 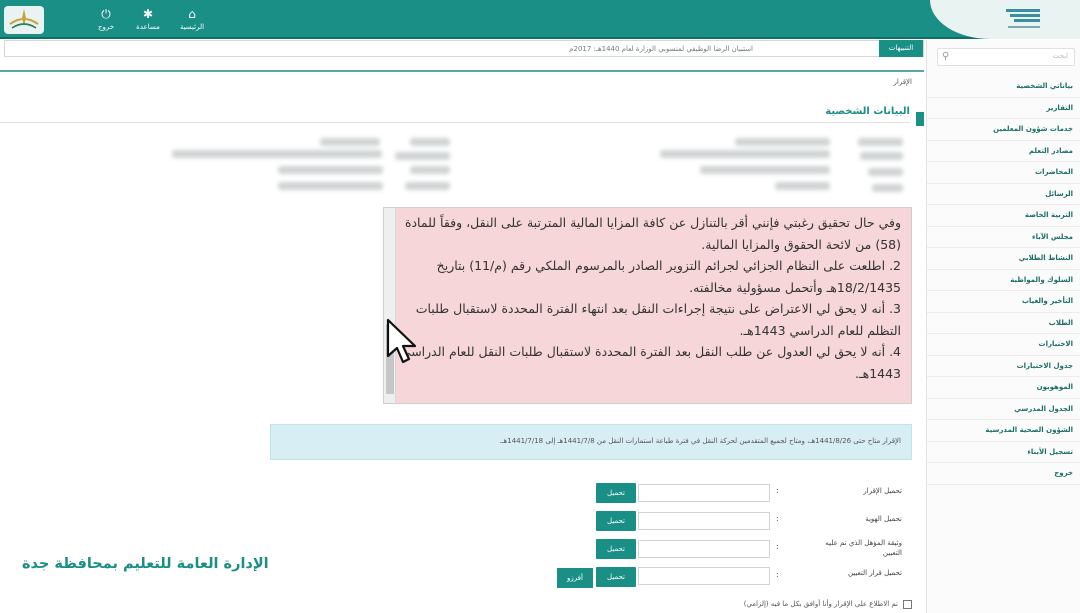 I want to click on nav-help-button: ✱ مساعدة, so click(x=148, y=22).